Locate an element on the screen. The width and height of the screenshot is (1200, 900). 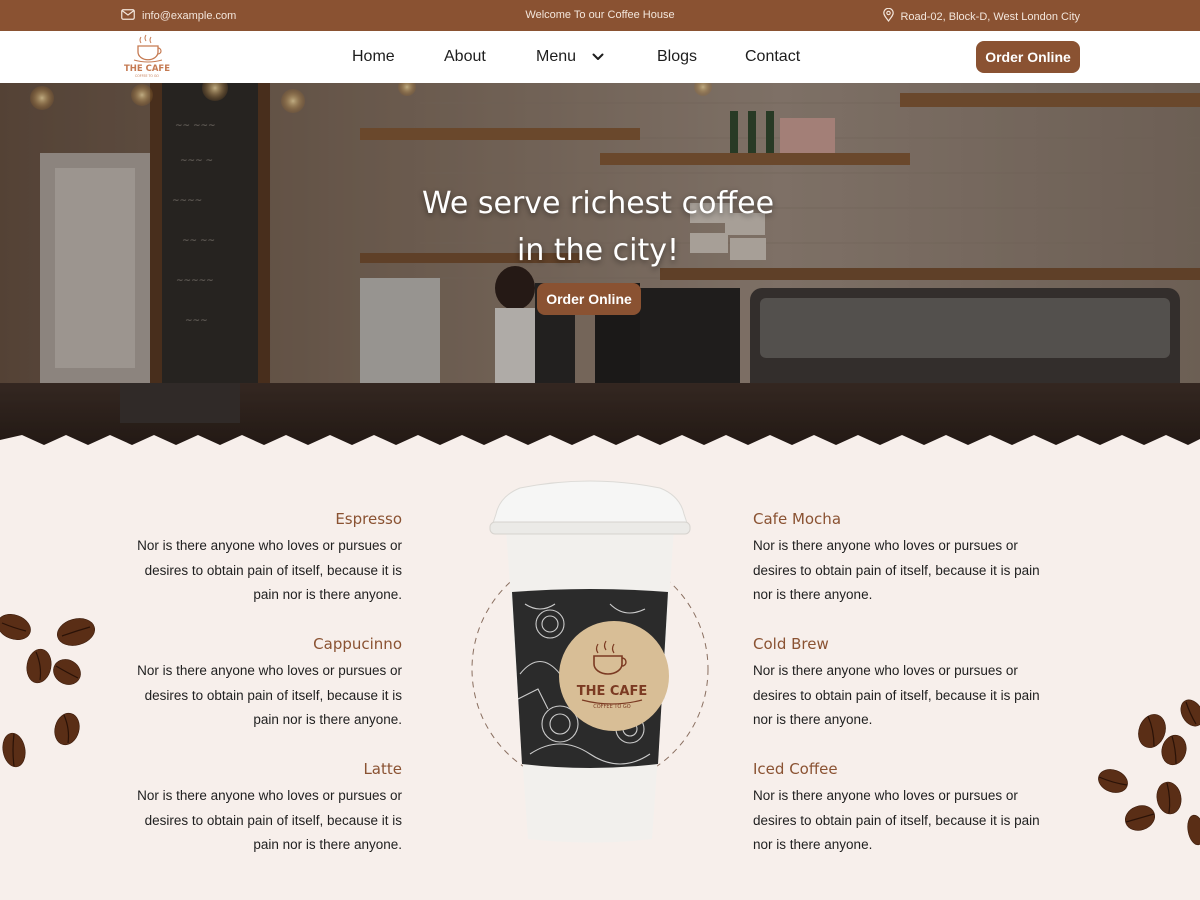
order-online-button: Order Online is located at coordinates (1028, 57).